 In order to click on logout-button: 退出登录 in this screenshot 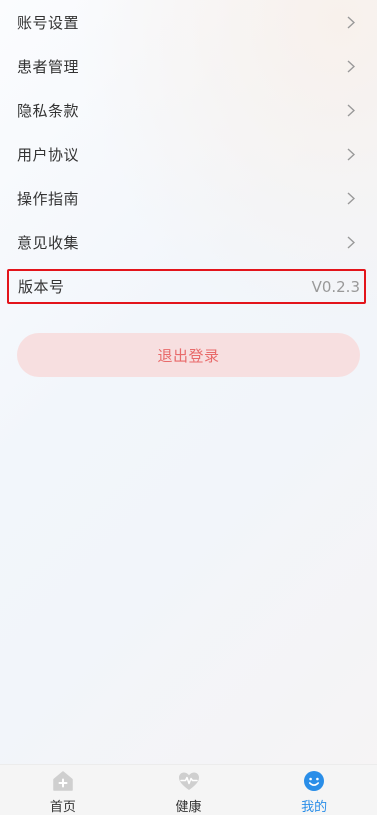, I will do `click(188, 355)`.